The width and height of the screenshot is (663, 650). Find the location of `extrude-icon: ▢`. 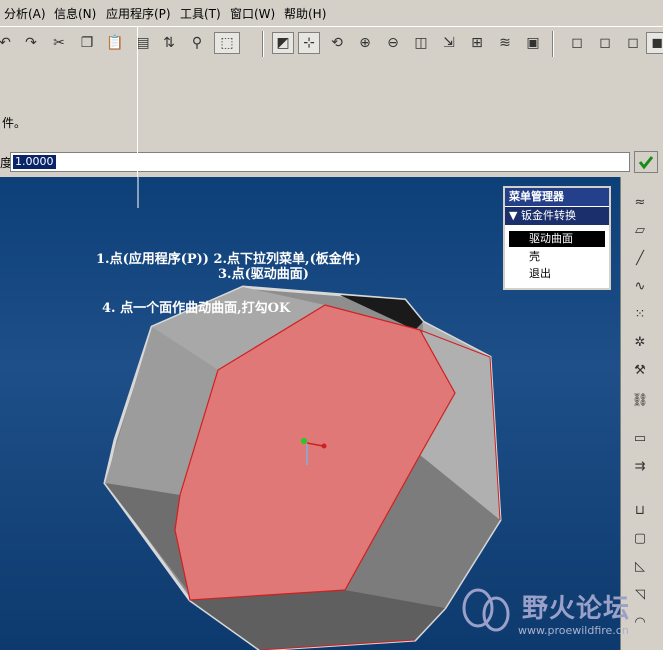

extrude-icon: ▢ is located at coordinates (640, 538).